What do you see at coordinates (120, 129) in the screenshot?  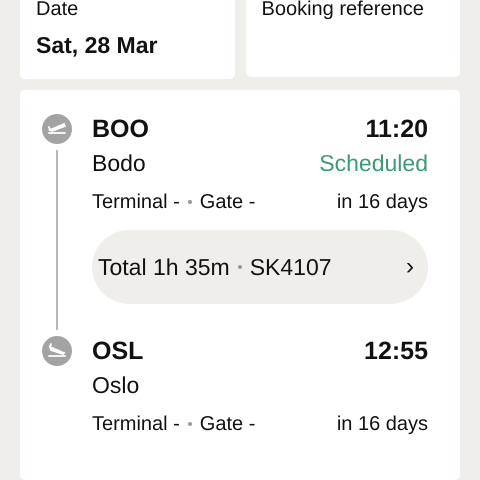 I see `airport-code: BOO` at bounding box center [120, 129].